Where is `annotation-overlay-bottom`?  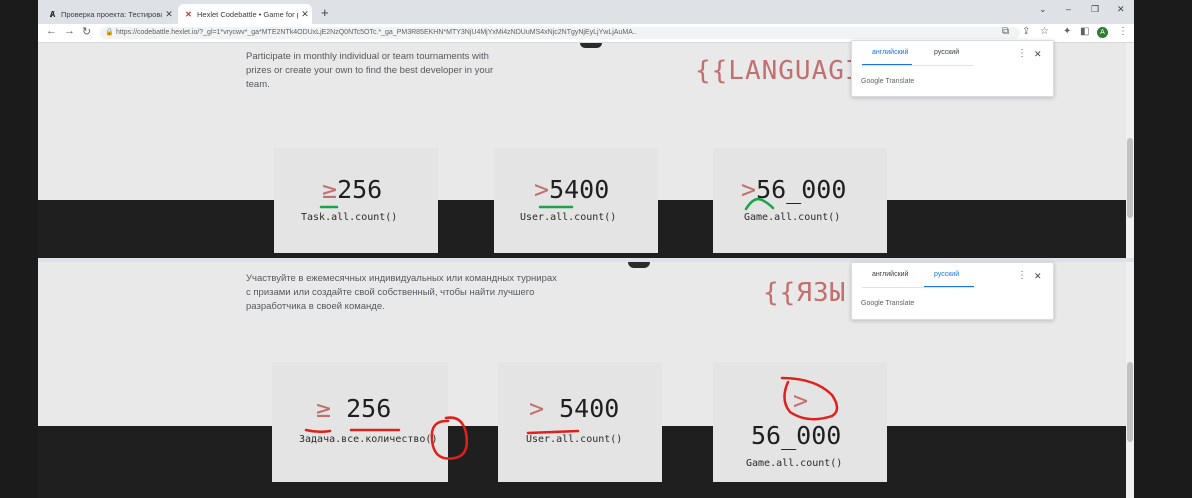 annotation-overlay-bottom is located at coordinates (571, 418).